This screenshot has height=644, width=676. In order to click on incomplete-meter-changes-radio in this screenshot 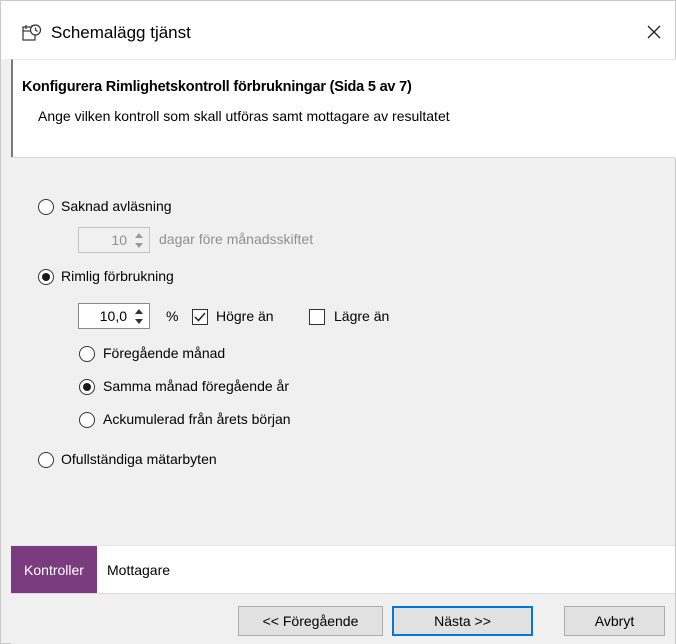, I will do `click(46, 460)`.